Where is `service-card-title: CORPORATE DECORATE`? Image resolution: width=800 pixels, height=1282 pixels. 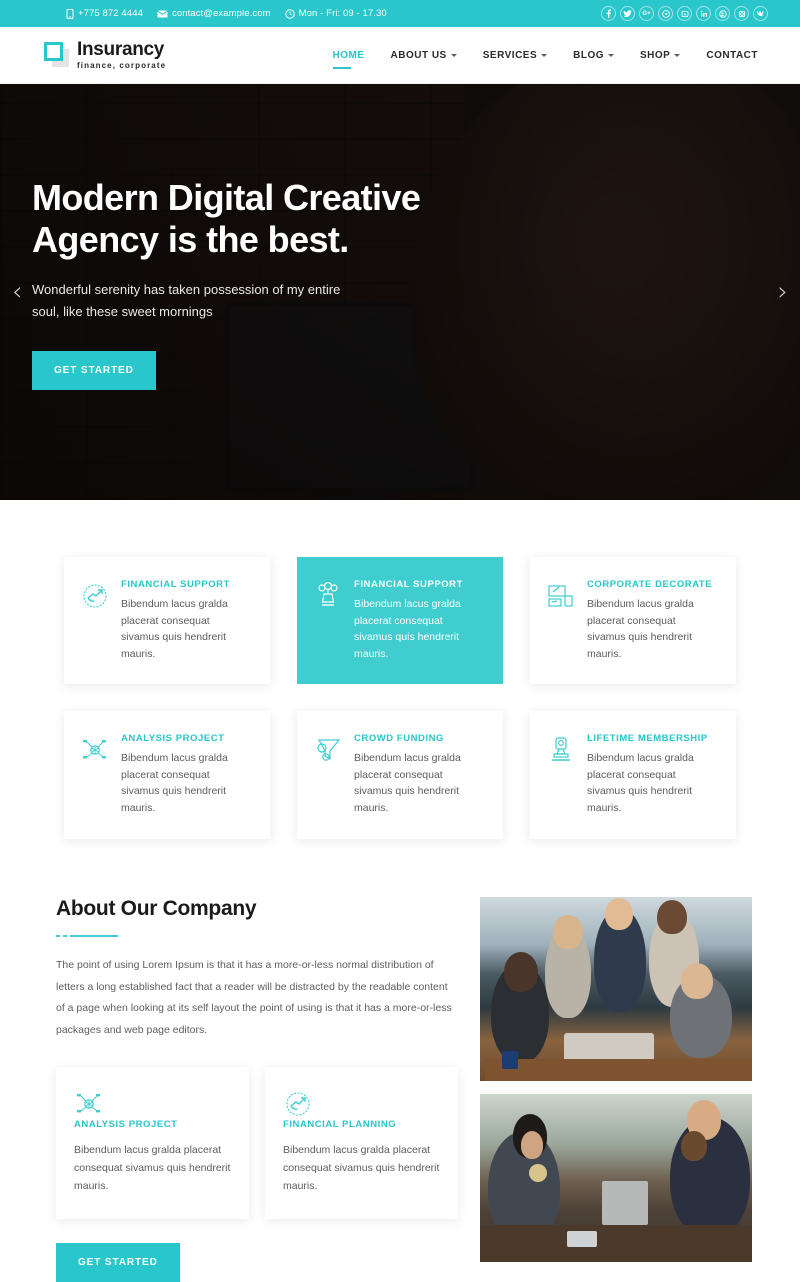 service-card-title: CORPORATE DECORATE is located at coordinates (650, 584).